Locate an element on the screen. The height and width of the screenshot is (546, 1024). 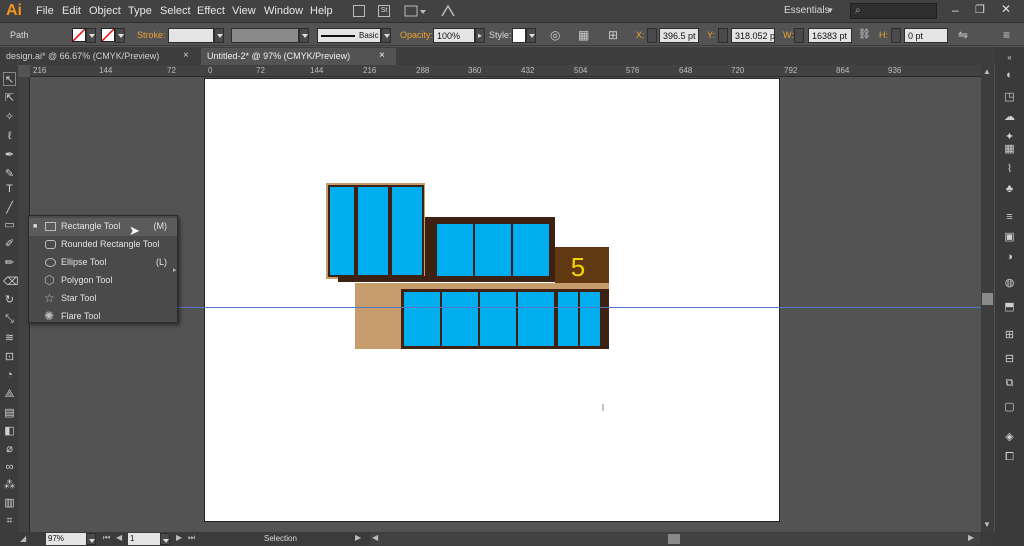
next-artboard-icon: ▶ is located at coordinates (179, 537).